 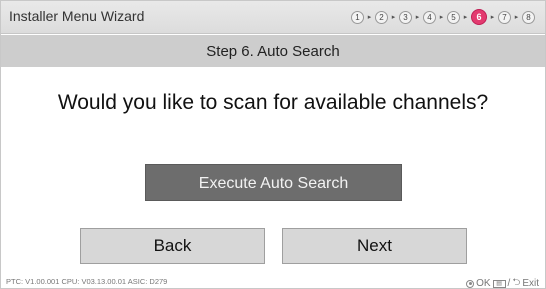 I want to click on exit-hint-label: Exit, so click(x=530, y=283).